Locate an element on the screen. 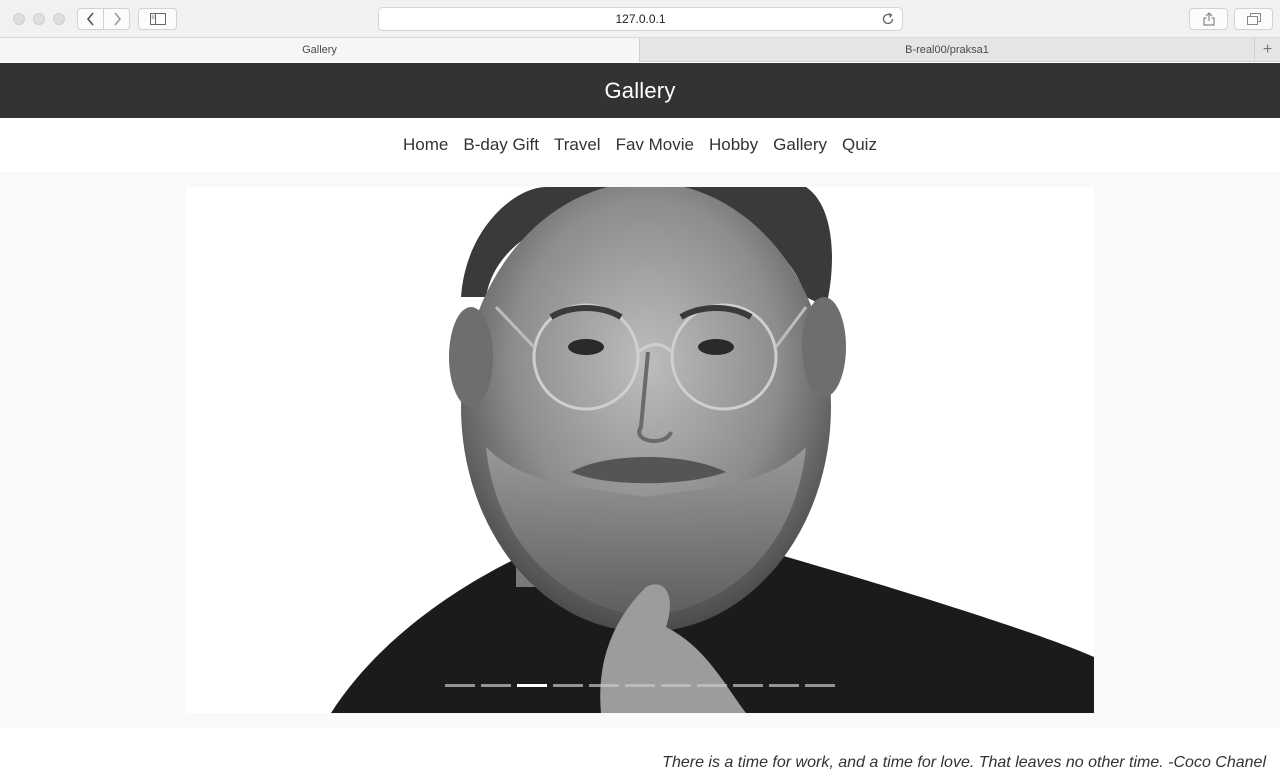 The width and height of the screenshot is (1280, 778). share-button is located at coordinates (1208, 19).